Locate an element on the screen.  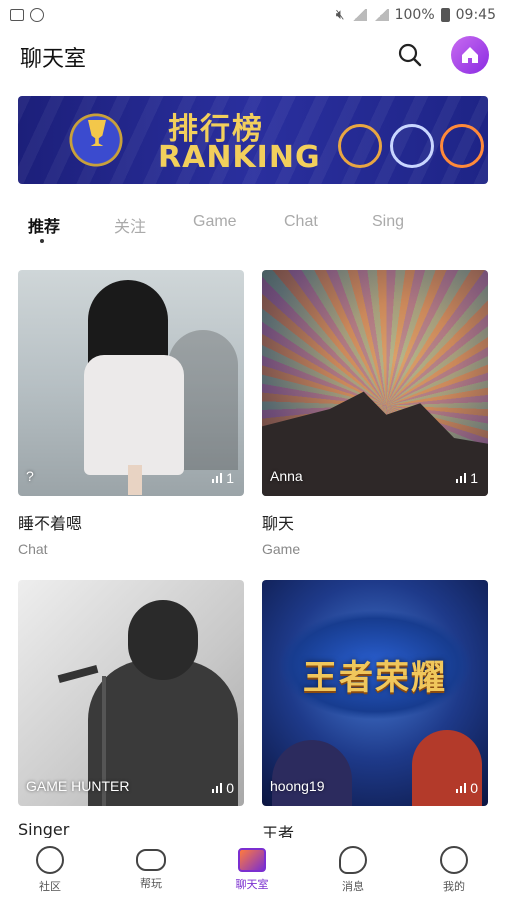
message-icon is located at coordinates (353, 860).